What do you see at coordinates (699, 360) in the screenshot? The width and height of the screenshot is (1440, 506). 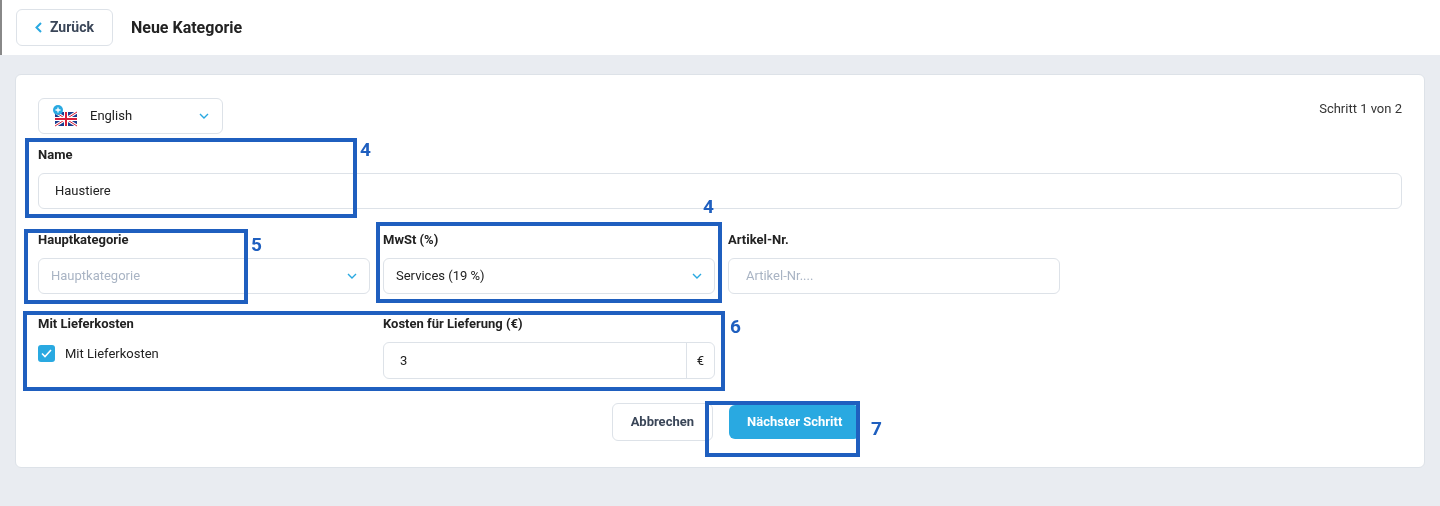 I see `currency-addon: €` at bounding box center [699, 360].